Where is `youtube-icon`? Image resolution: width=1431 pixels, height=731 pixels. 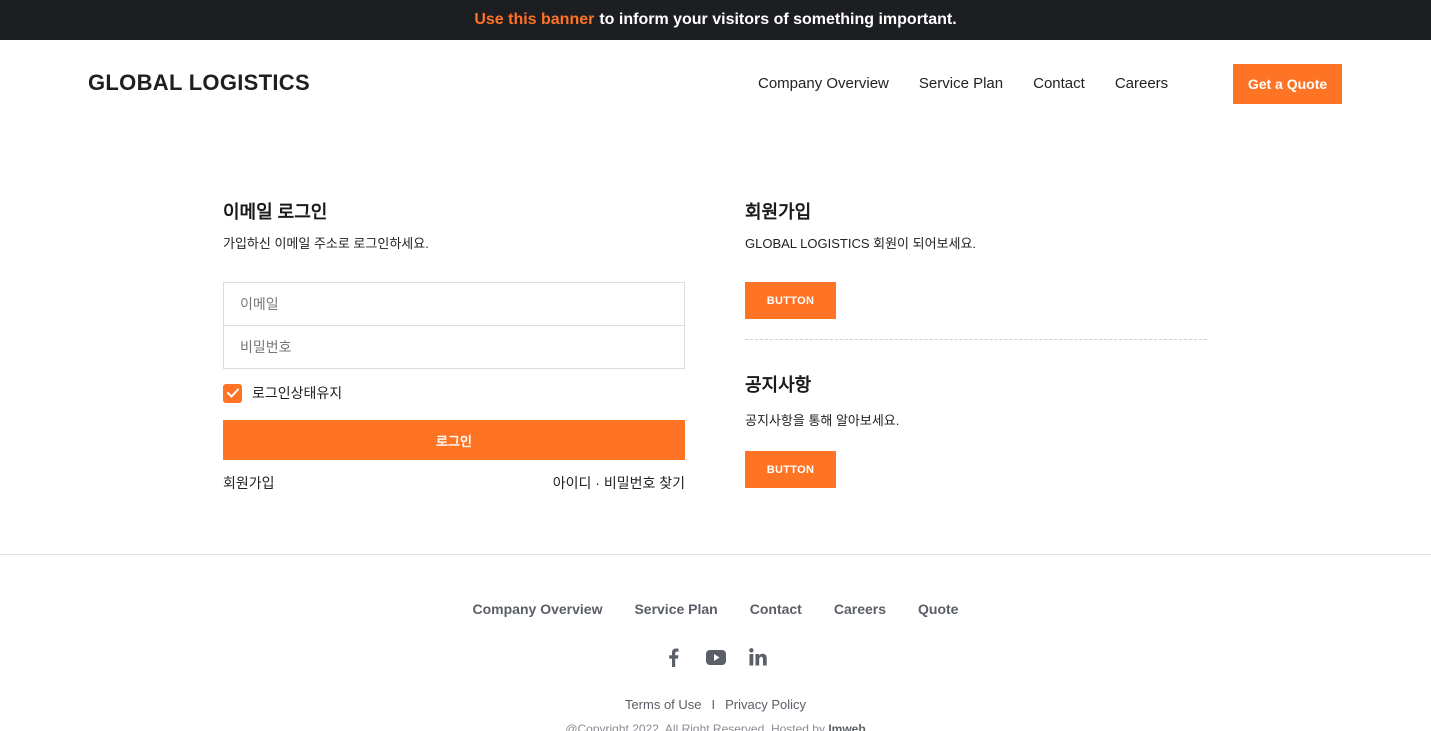 youtube-icon is located at coordinates (716, 657).